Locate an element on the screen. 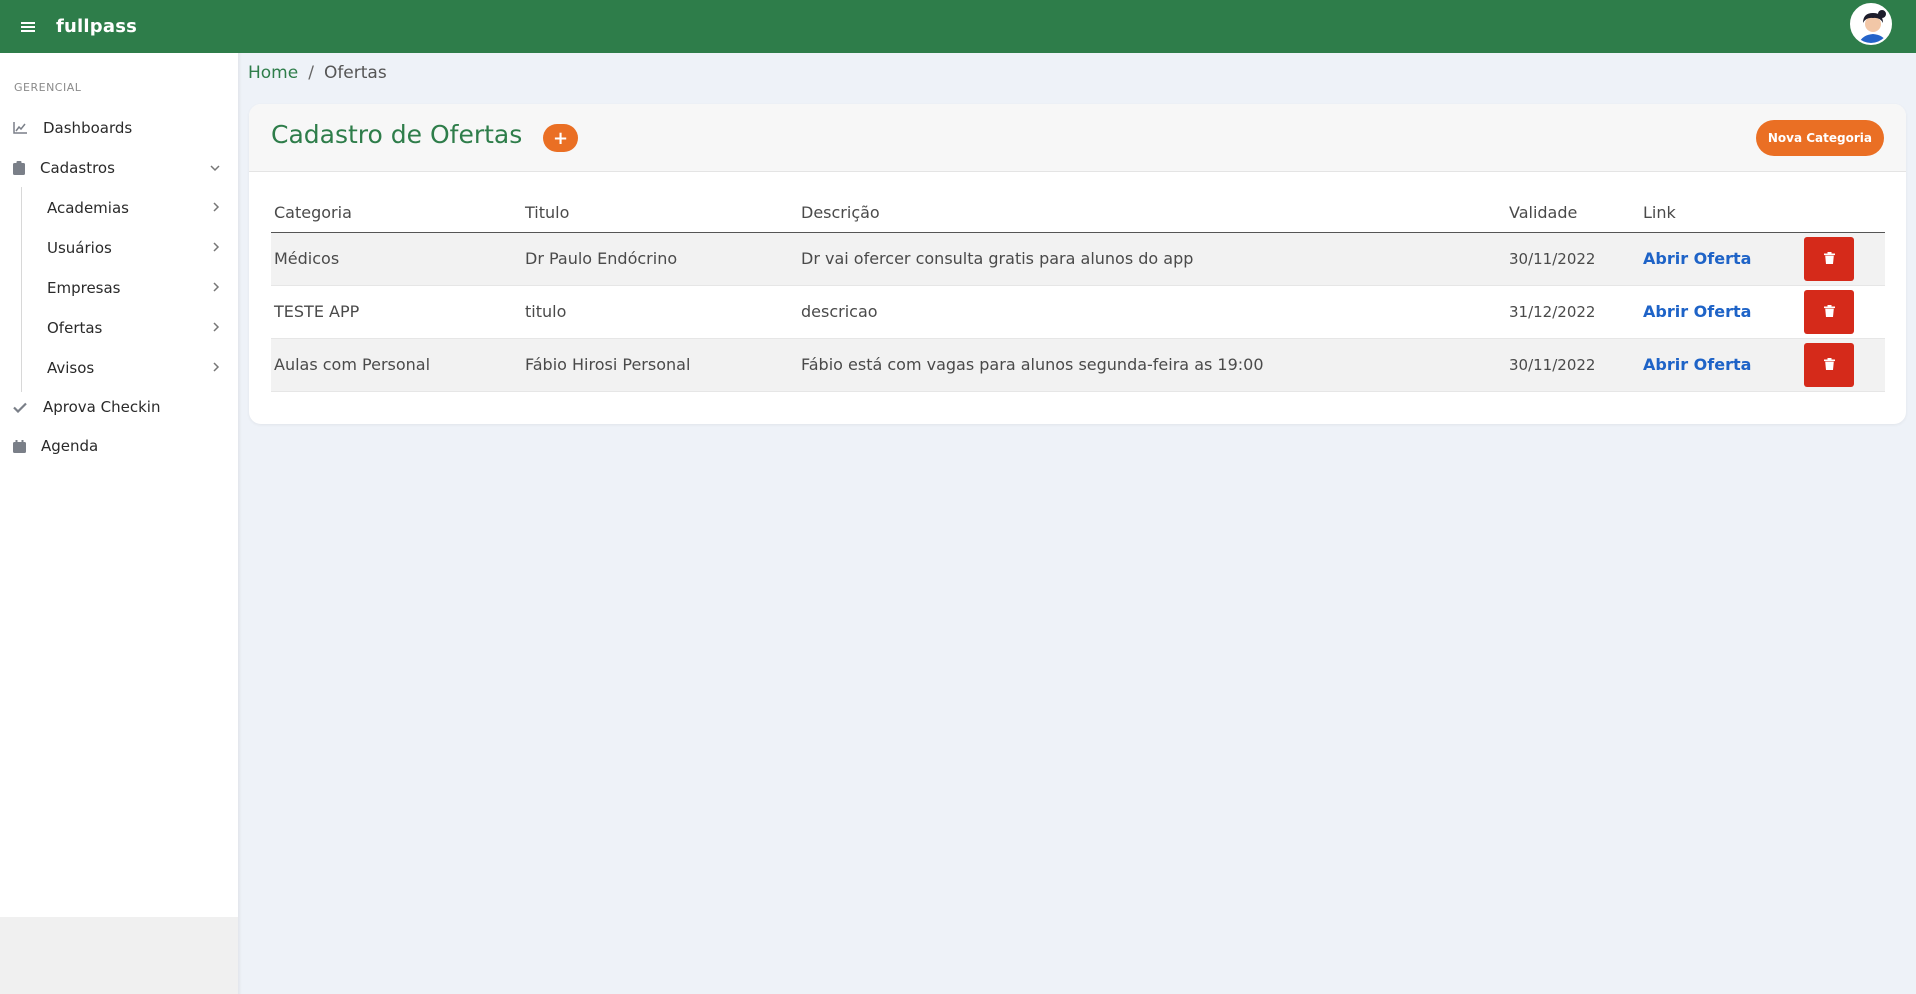  cell-validade: 31/12/2022 is located at coordinates (1573, 312).